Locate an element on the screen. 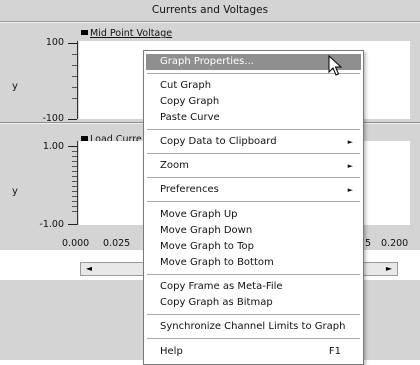 The image size is (420, 365). menu-shortcut: F1 is located at coordinates (334, 351).